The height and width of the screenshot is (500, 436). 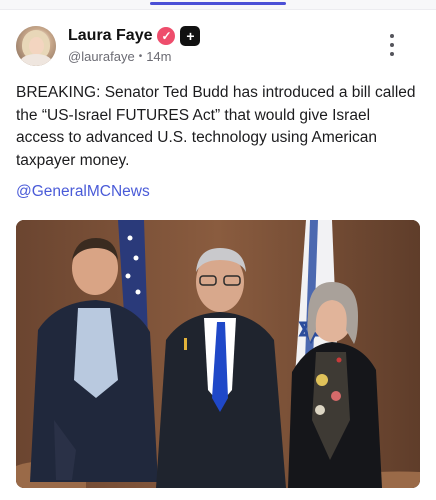 What do you see at coordinates (101, 56) in the screenshot?
I see `author-handle: @laurafaye` at bounding box center [101, 56].